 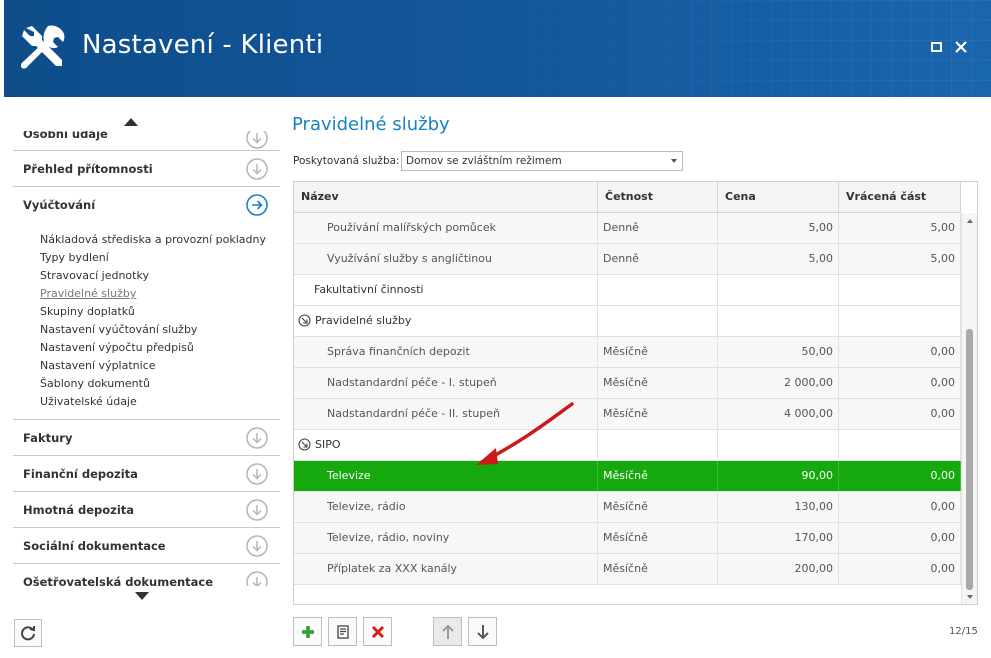 I want to click on sidebar-sub-item: Uživatelské údaje, so click(x=160, y=402).